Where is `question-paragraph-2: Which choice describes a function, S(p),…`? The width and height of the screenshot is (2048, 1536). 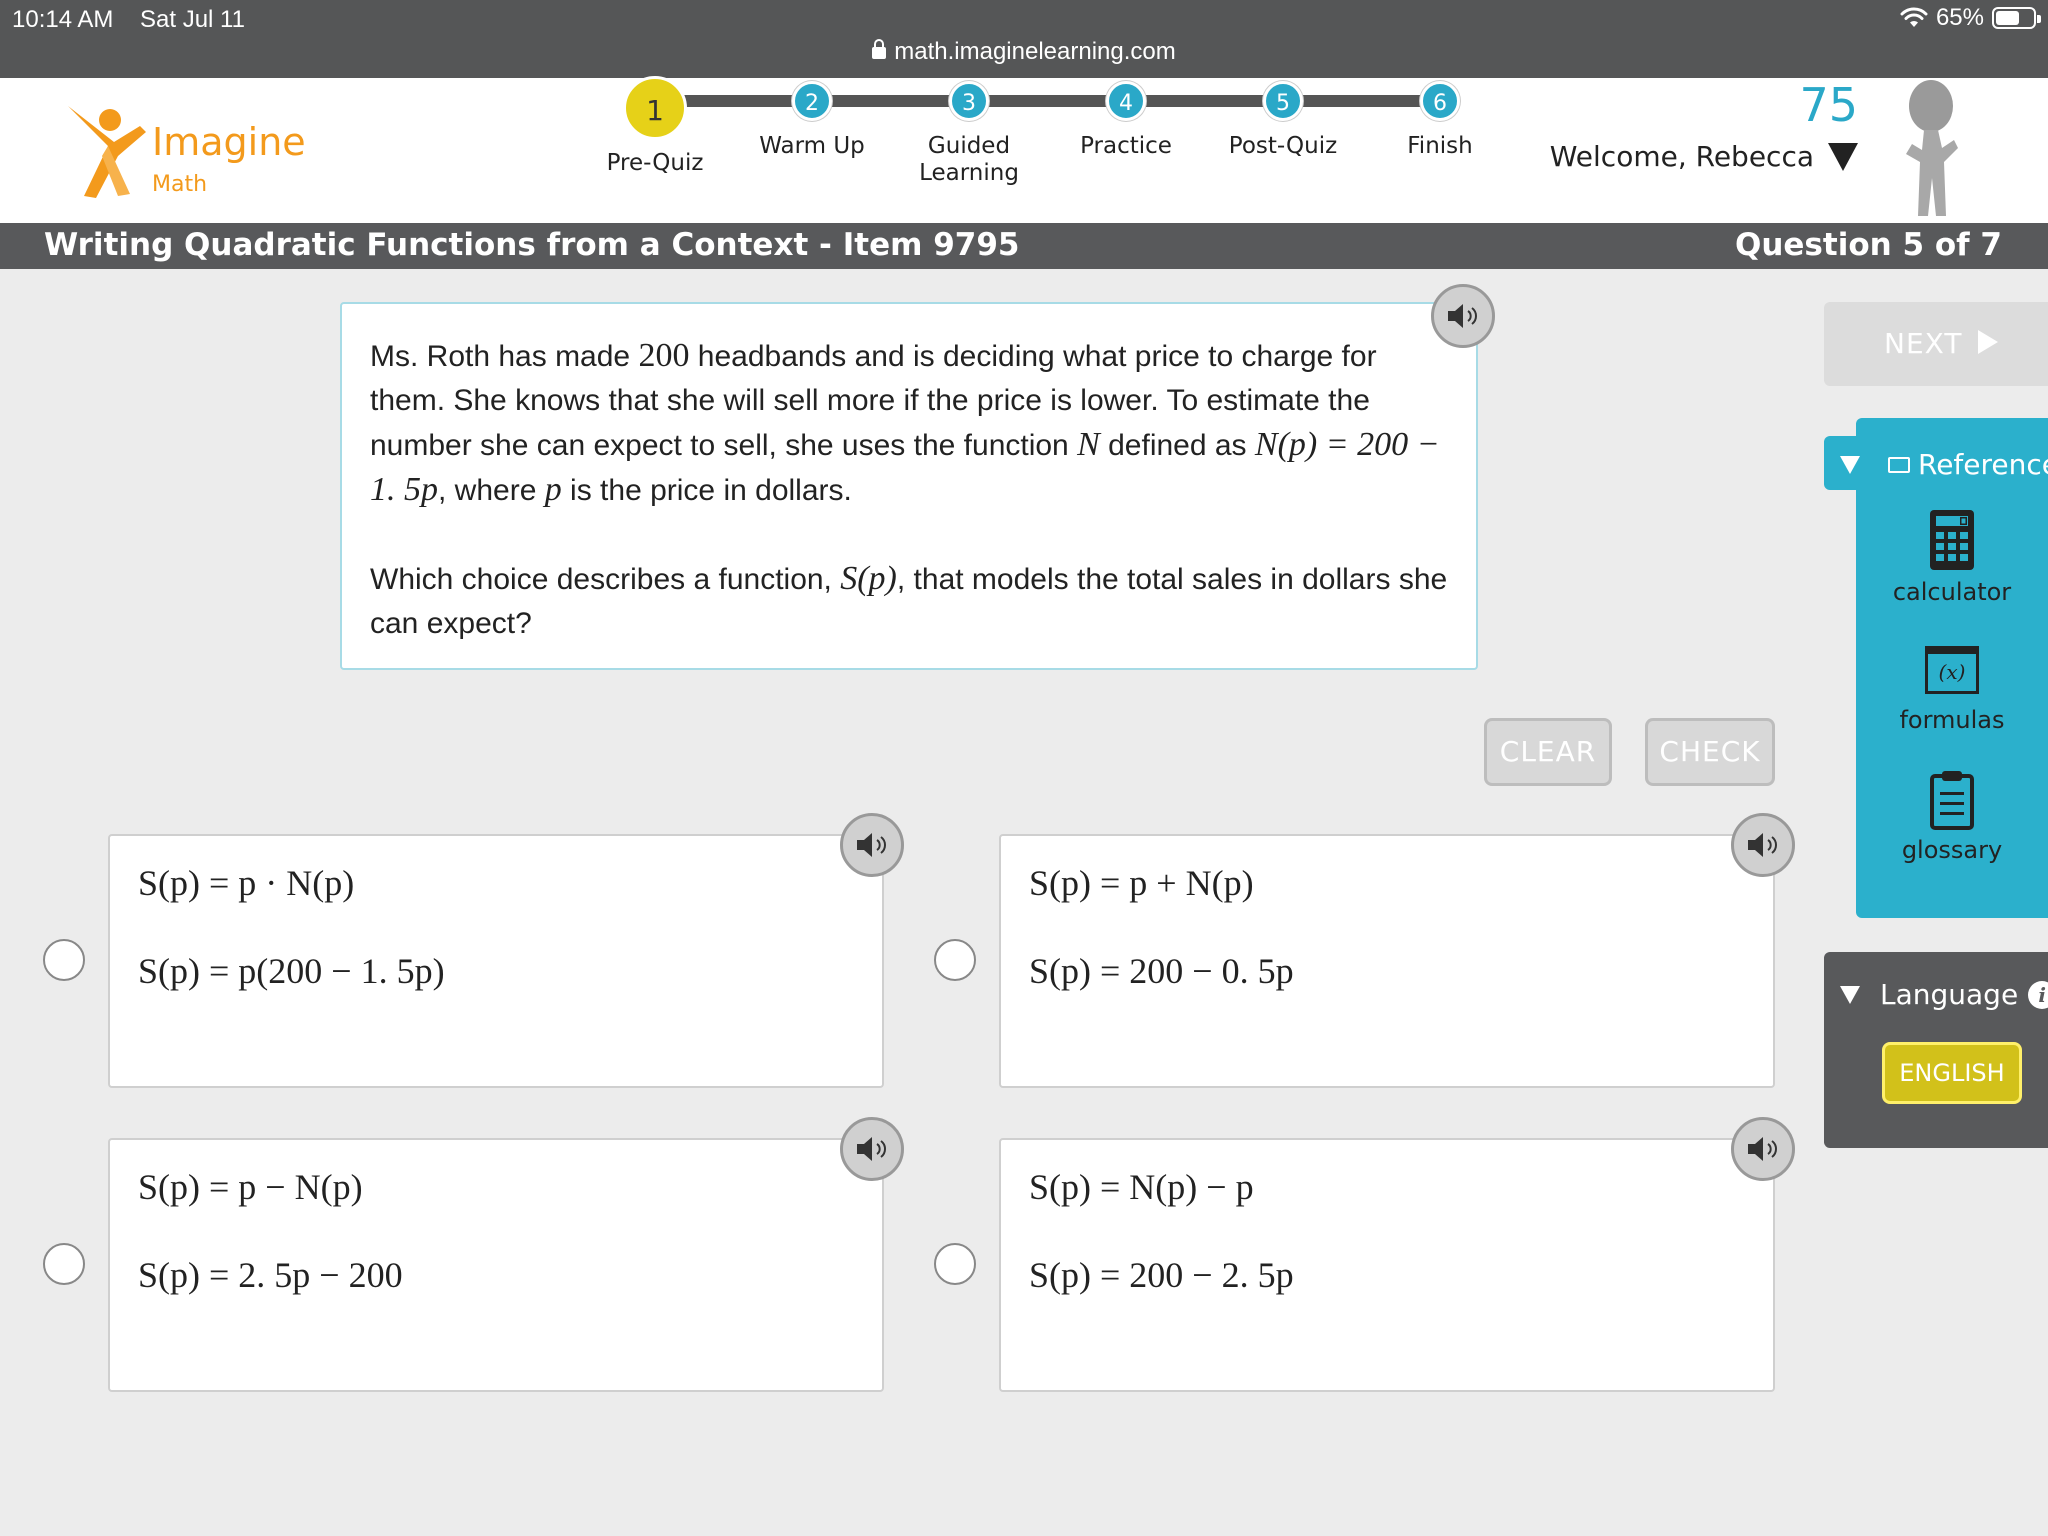 question-paragraph-2: Which choice describes a function, S(p),… is located at coordinates (909, 600).